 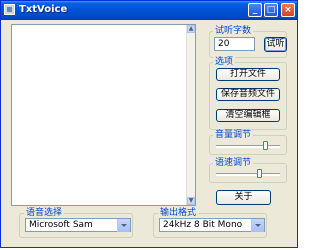 I want to click on scroll-down-icon: ▼, so click(x=191, y=201).